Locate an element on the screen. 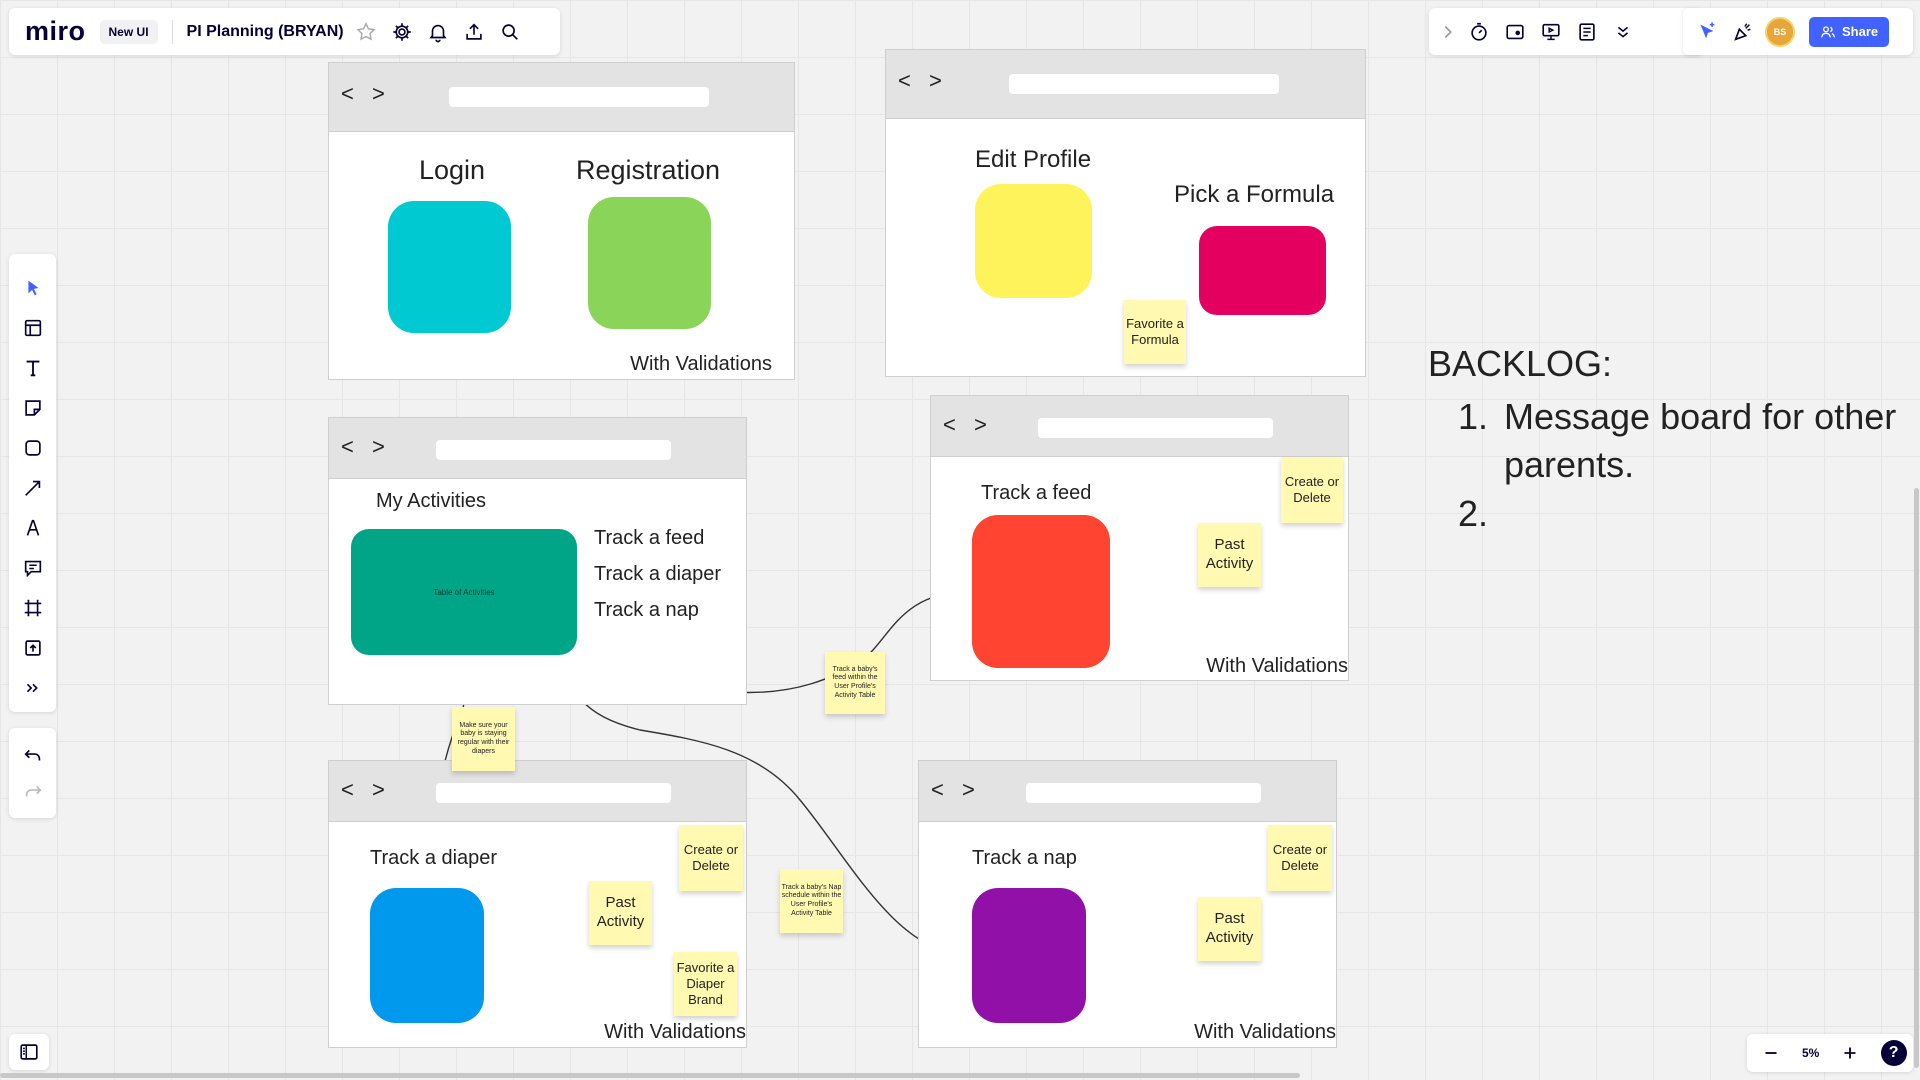 Image resolution: width=1920 pixels, height=1080 pixels. top-tools-bar is located at coordinates (1566, 31).